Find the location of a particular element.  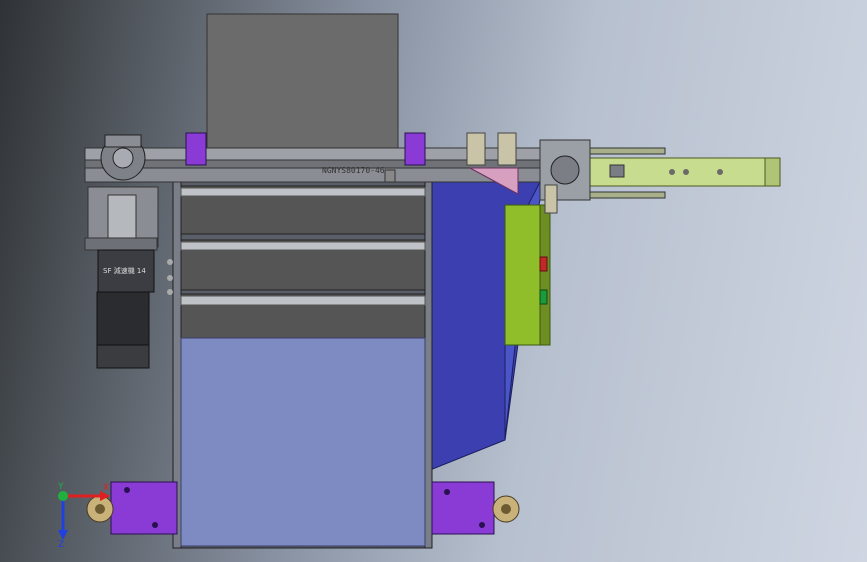

part-label: NGNYS80170-46 is located at coordinates (353, 170).